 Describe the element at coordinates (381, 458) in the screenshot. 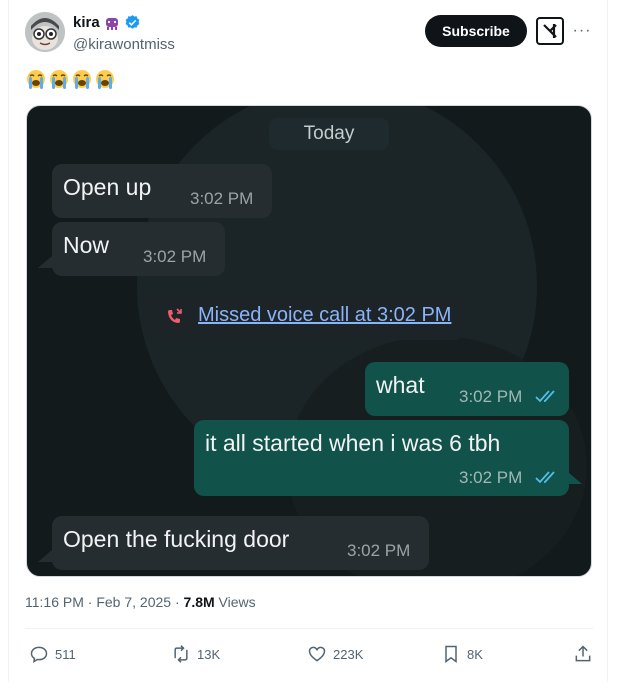

I see `outgoing-message-bubble: it all started when i was 6 tbh 3:02 PM` at that location.